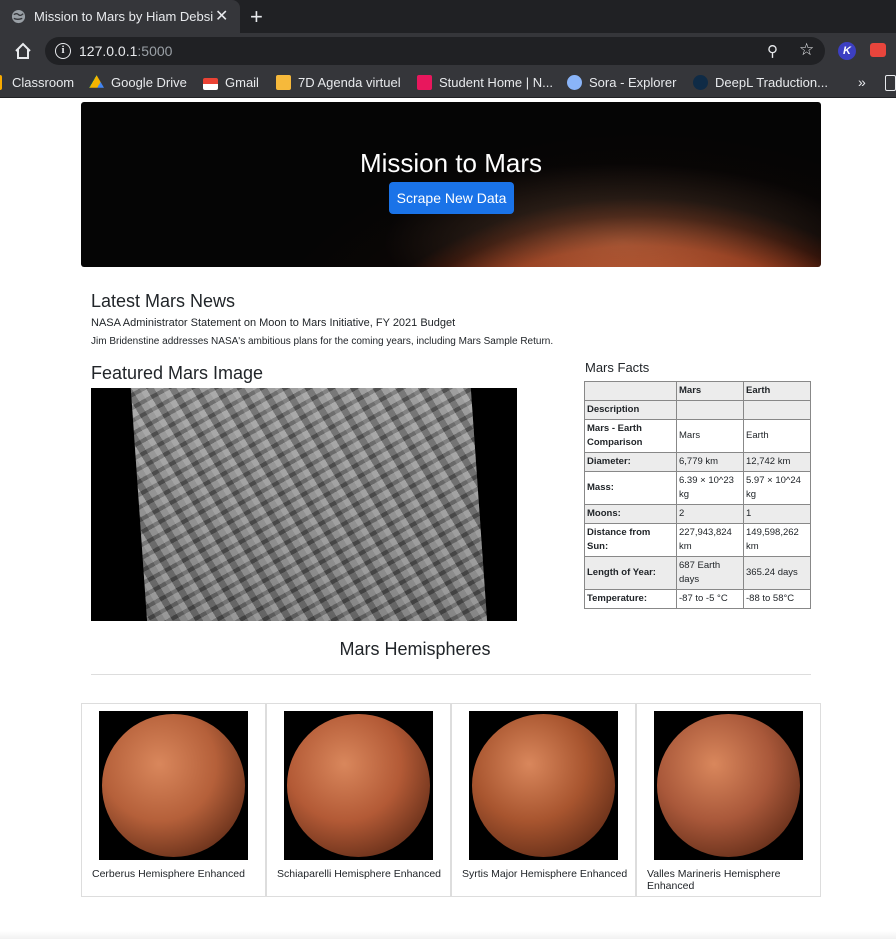 Image resolution: width=896 pixels, height=939 pixels. Describe the element at coordinates (777, 391) in the screenshot. I see `table-header: Earth` at that location.